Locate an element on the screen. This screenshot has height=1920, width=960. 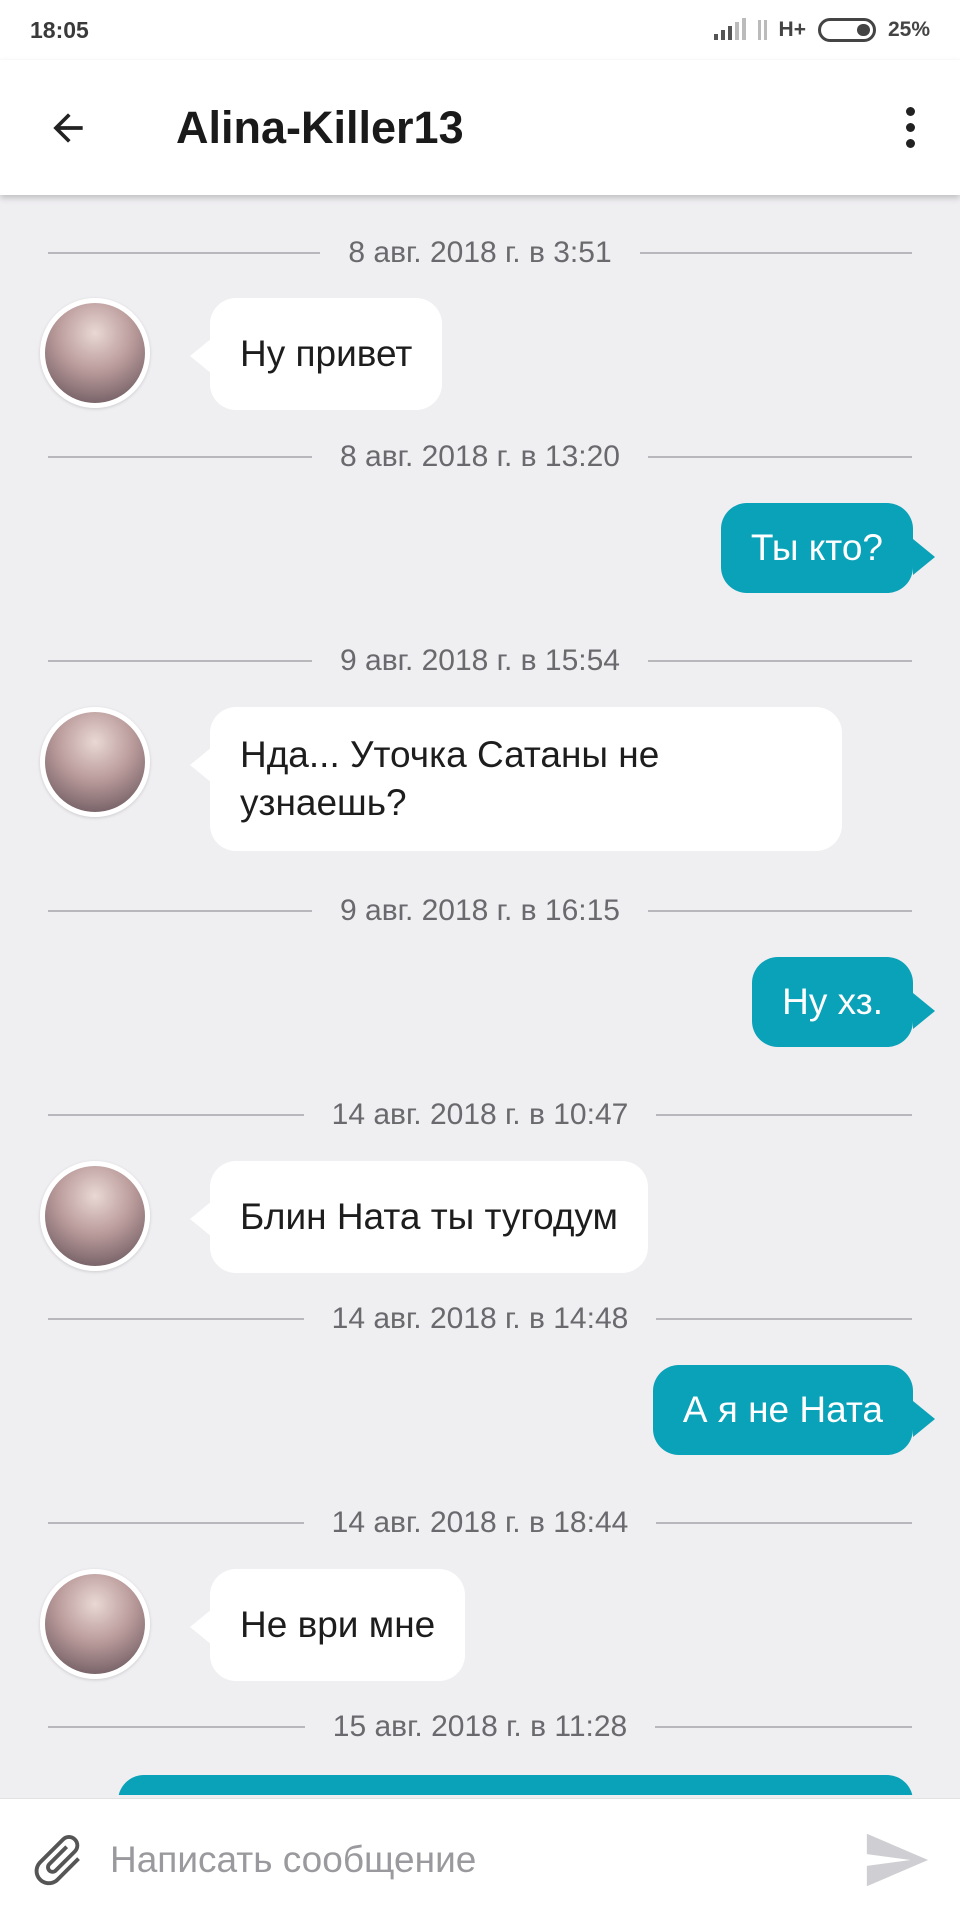
attach-button is located at coordinates (58, 1860).